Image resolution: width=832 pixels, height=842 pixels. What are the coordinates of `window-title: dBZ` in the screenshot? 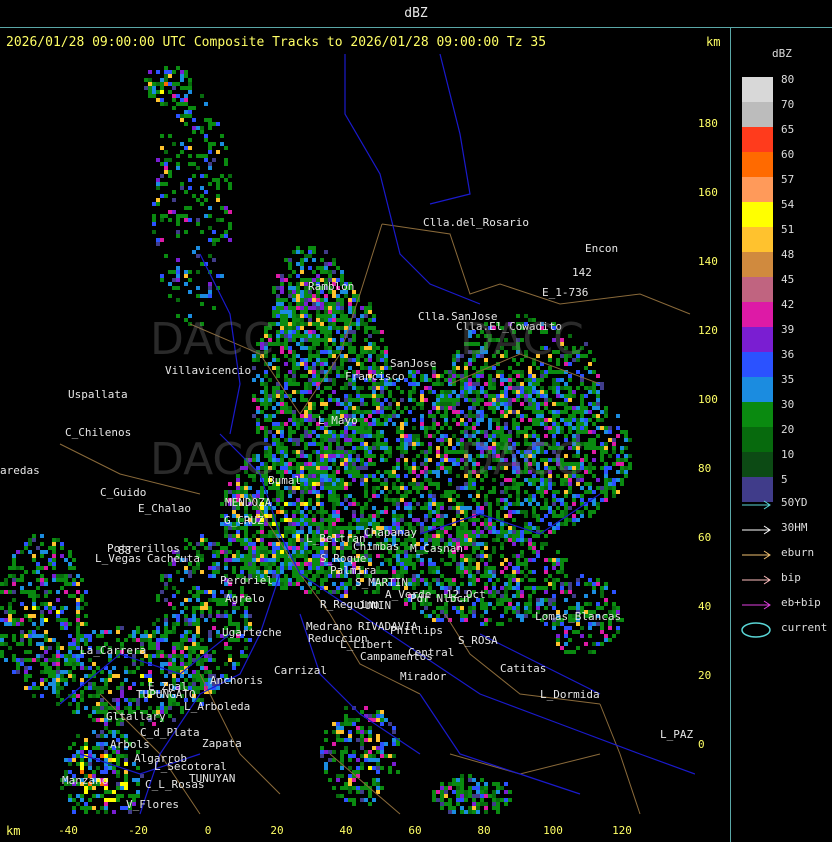 It's located at (416, 13).